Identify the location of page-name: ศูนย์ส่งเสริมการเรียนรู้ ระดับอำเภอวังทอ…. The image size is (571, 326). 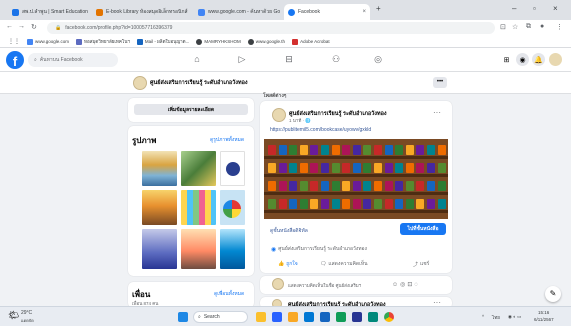
(199, 83).